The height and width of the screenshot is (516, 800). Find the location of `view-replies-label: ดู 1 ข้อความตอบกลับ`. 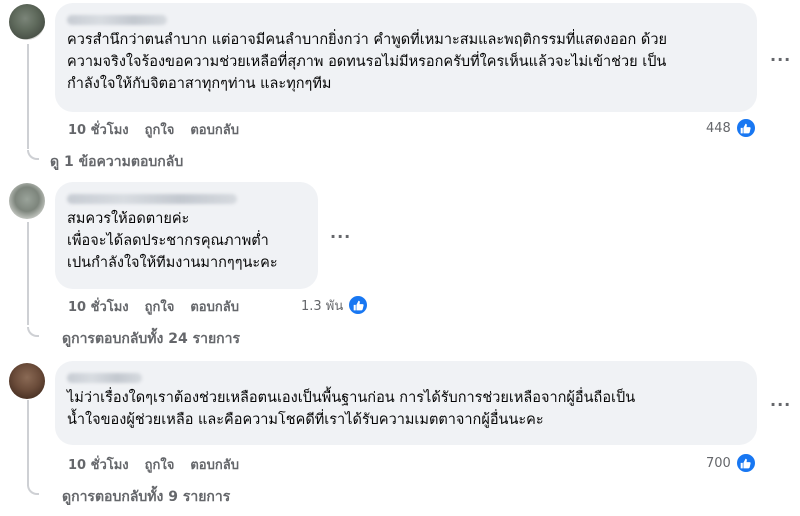

view-replies-label: ดู 1 ข้อความตอบกลับ is located at coordinates (116, 162).